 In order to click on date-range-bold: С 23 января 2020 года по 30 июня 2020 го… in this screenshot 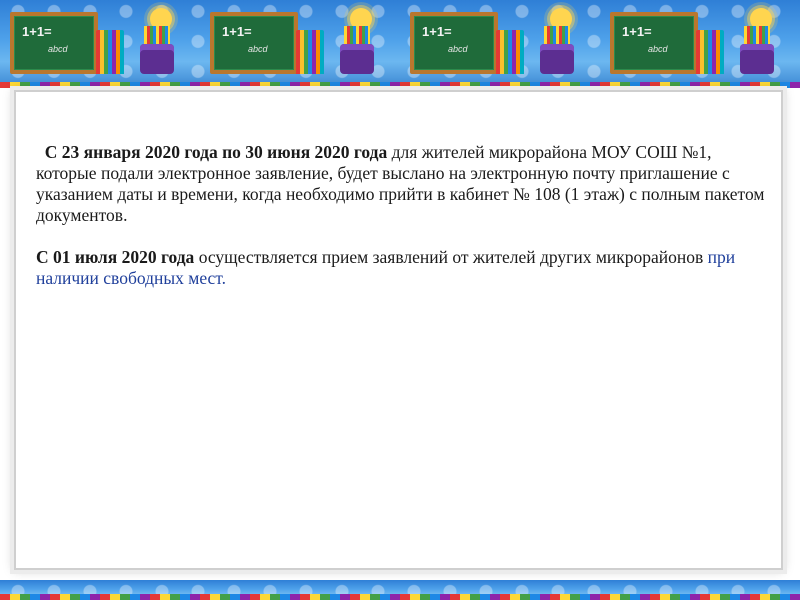, I will do `click(216, 152)`.